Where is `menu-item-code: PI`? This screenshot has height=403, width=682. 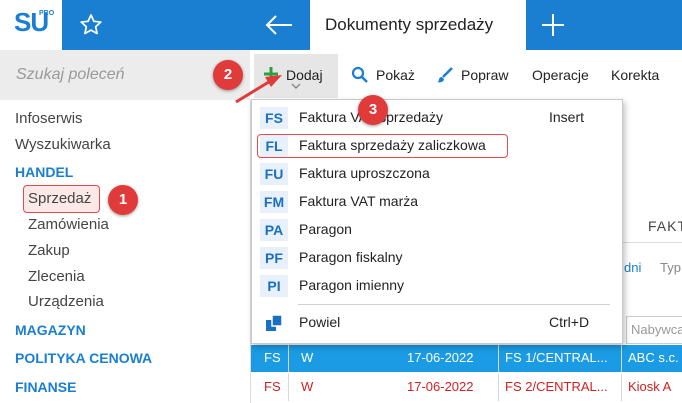 menu-item-code: PI is located at coordinates (274, 286).